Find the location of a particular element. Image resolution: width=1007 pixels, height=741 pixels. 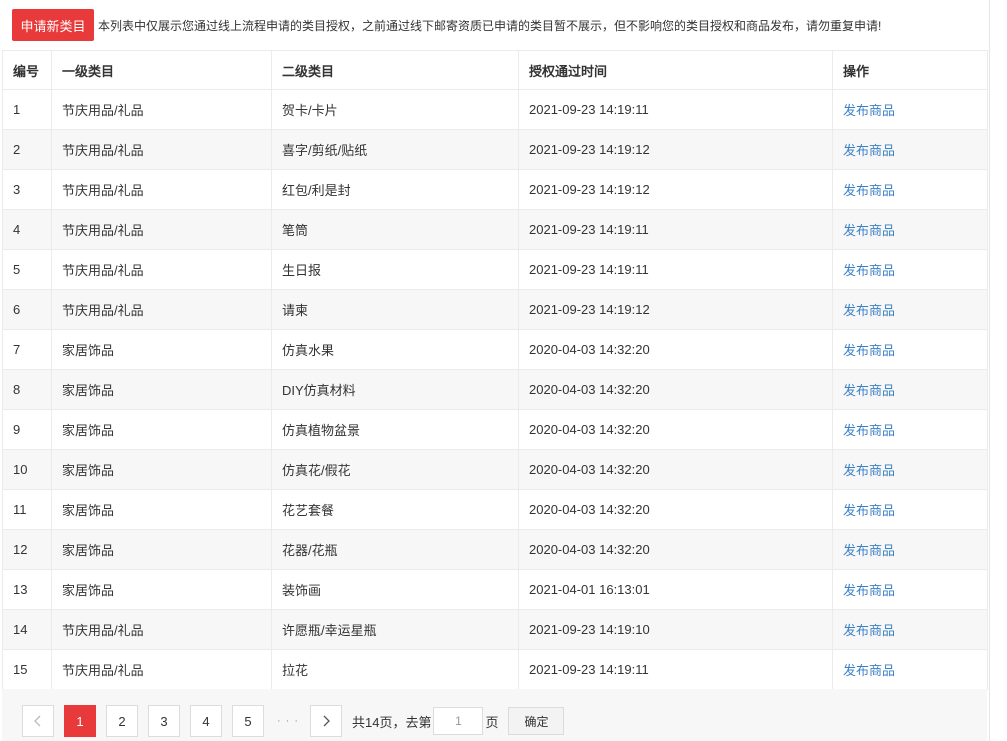

chevron-right-icon is located at coordinates (326, 721).